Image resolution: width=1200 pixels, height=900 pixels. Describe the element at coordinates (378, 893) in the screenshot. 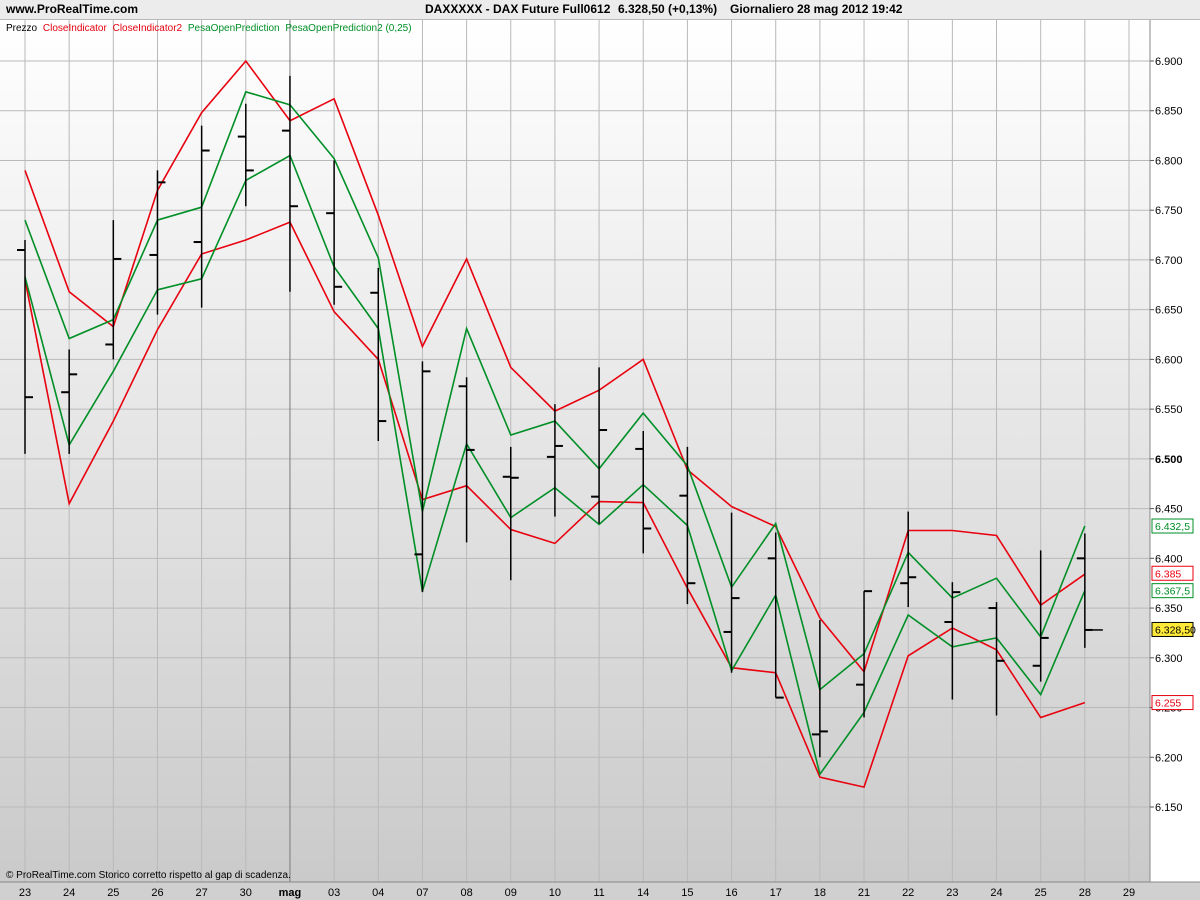

I see `x-tick-label: 04` at that location.